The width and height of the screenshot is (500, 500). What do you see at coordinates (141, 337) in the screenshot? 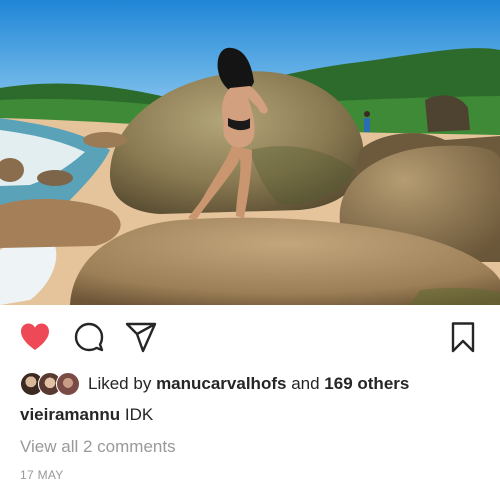
I see `paper-plane-icon` at bounding box center [141, 337].